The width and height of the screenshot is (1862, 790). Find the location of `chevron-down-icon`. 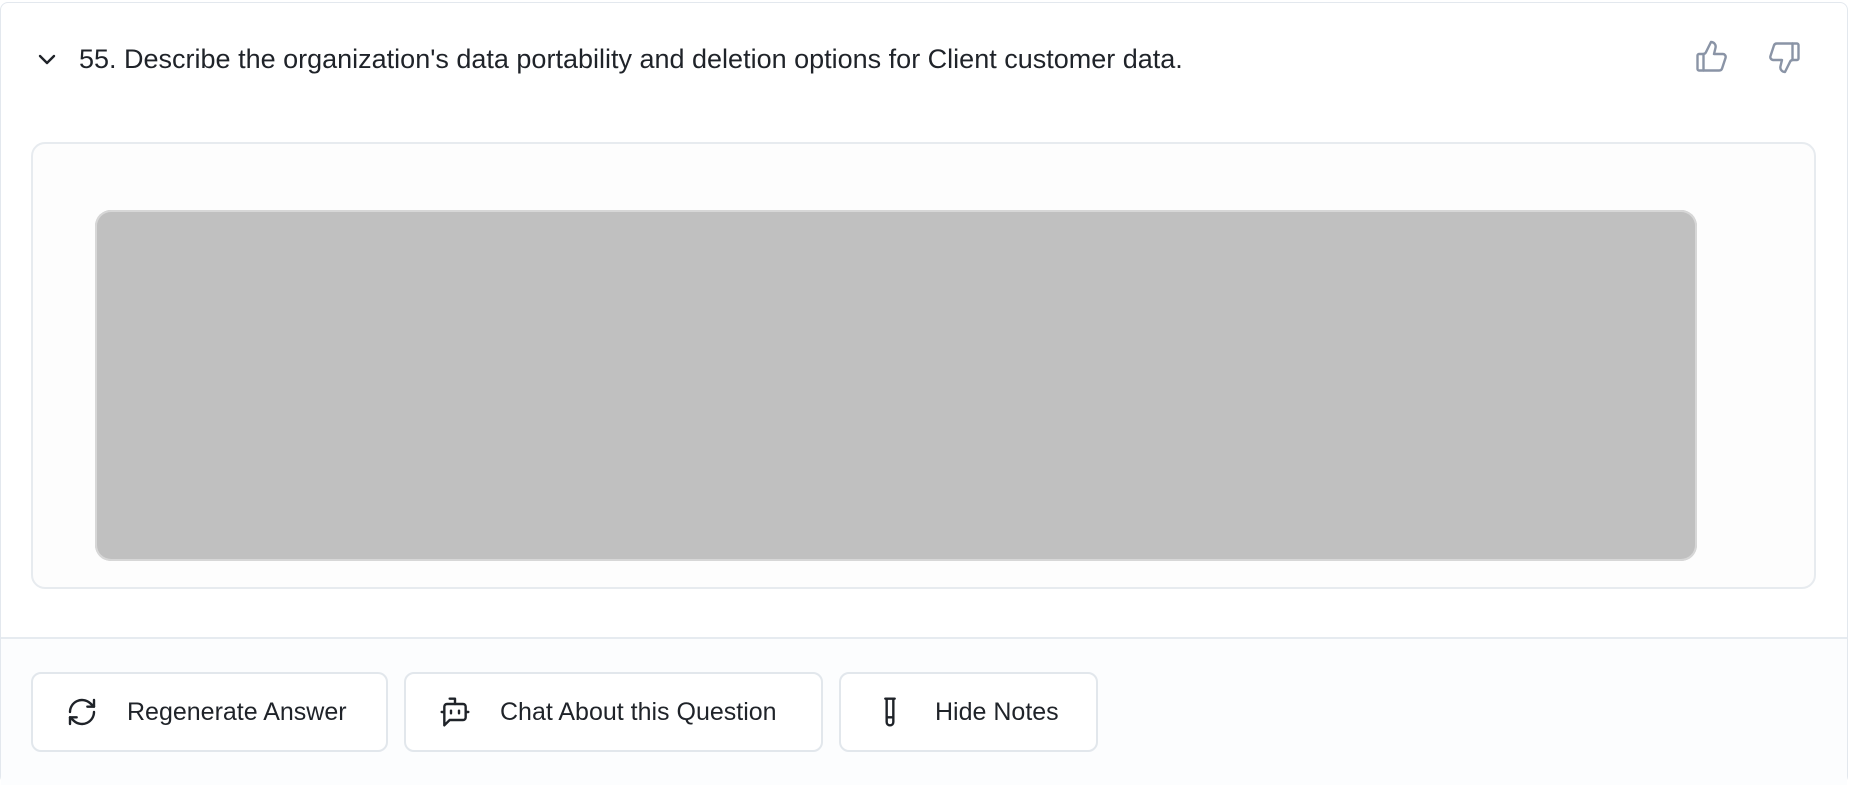

chevron-down-icon is located at coordinates (47, 59).